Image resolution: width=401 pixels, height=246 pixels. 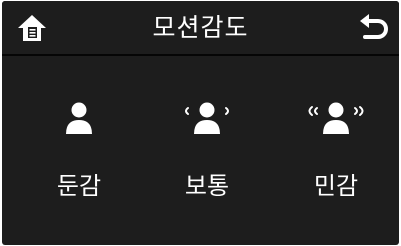 What do you see at coordinates (207, 186) in the screenshot?
I see `option-label-normal: 보통` at bounding box center [207, 186].